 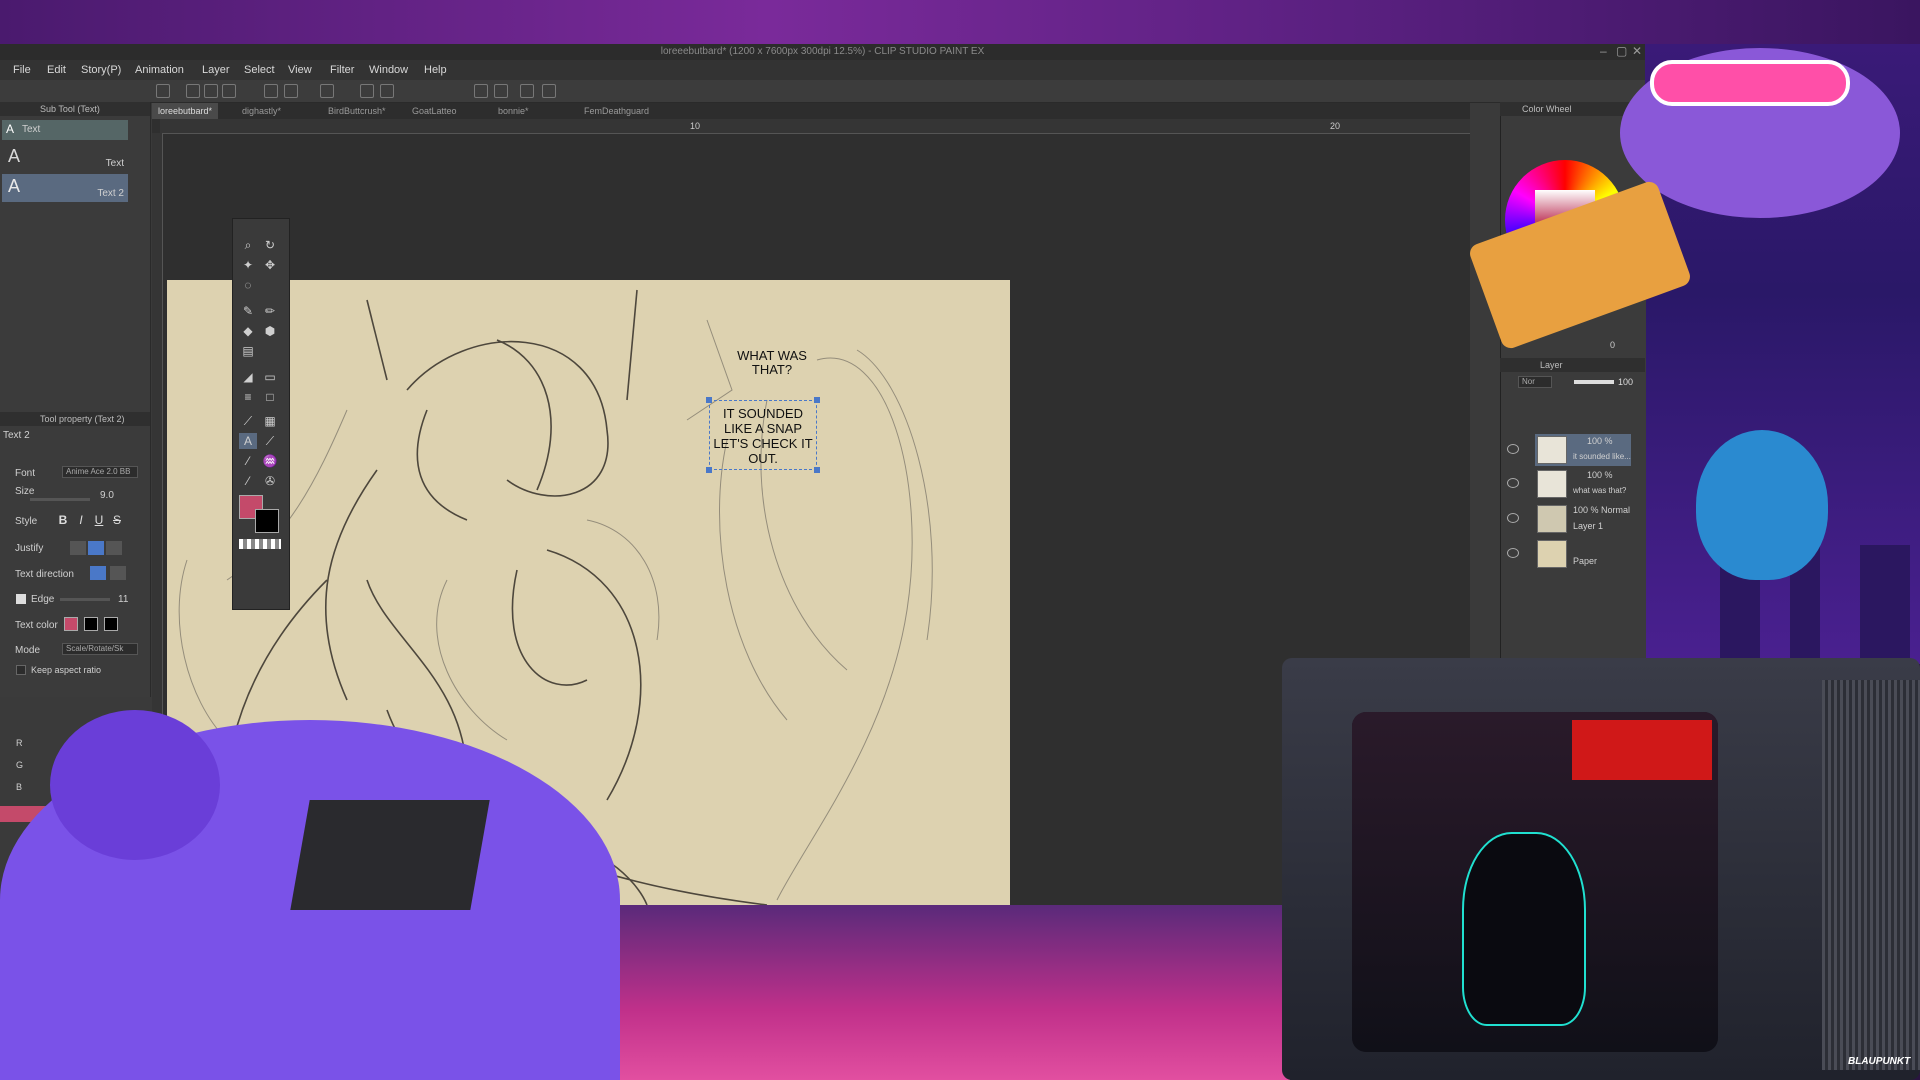 I want to click on size-slider, so click(x=60, y=499).